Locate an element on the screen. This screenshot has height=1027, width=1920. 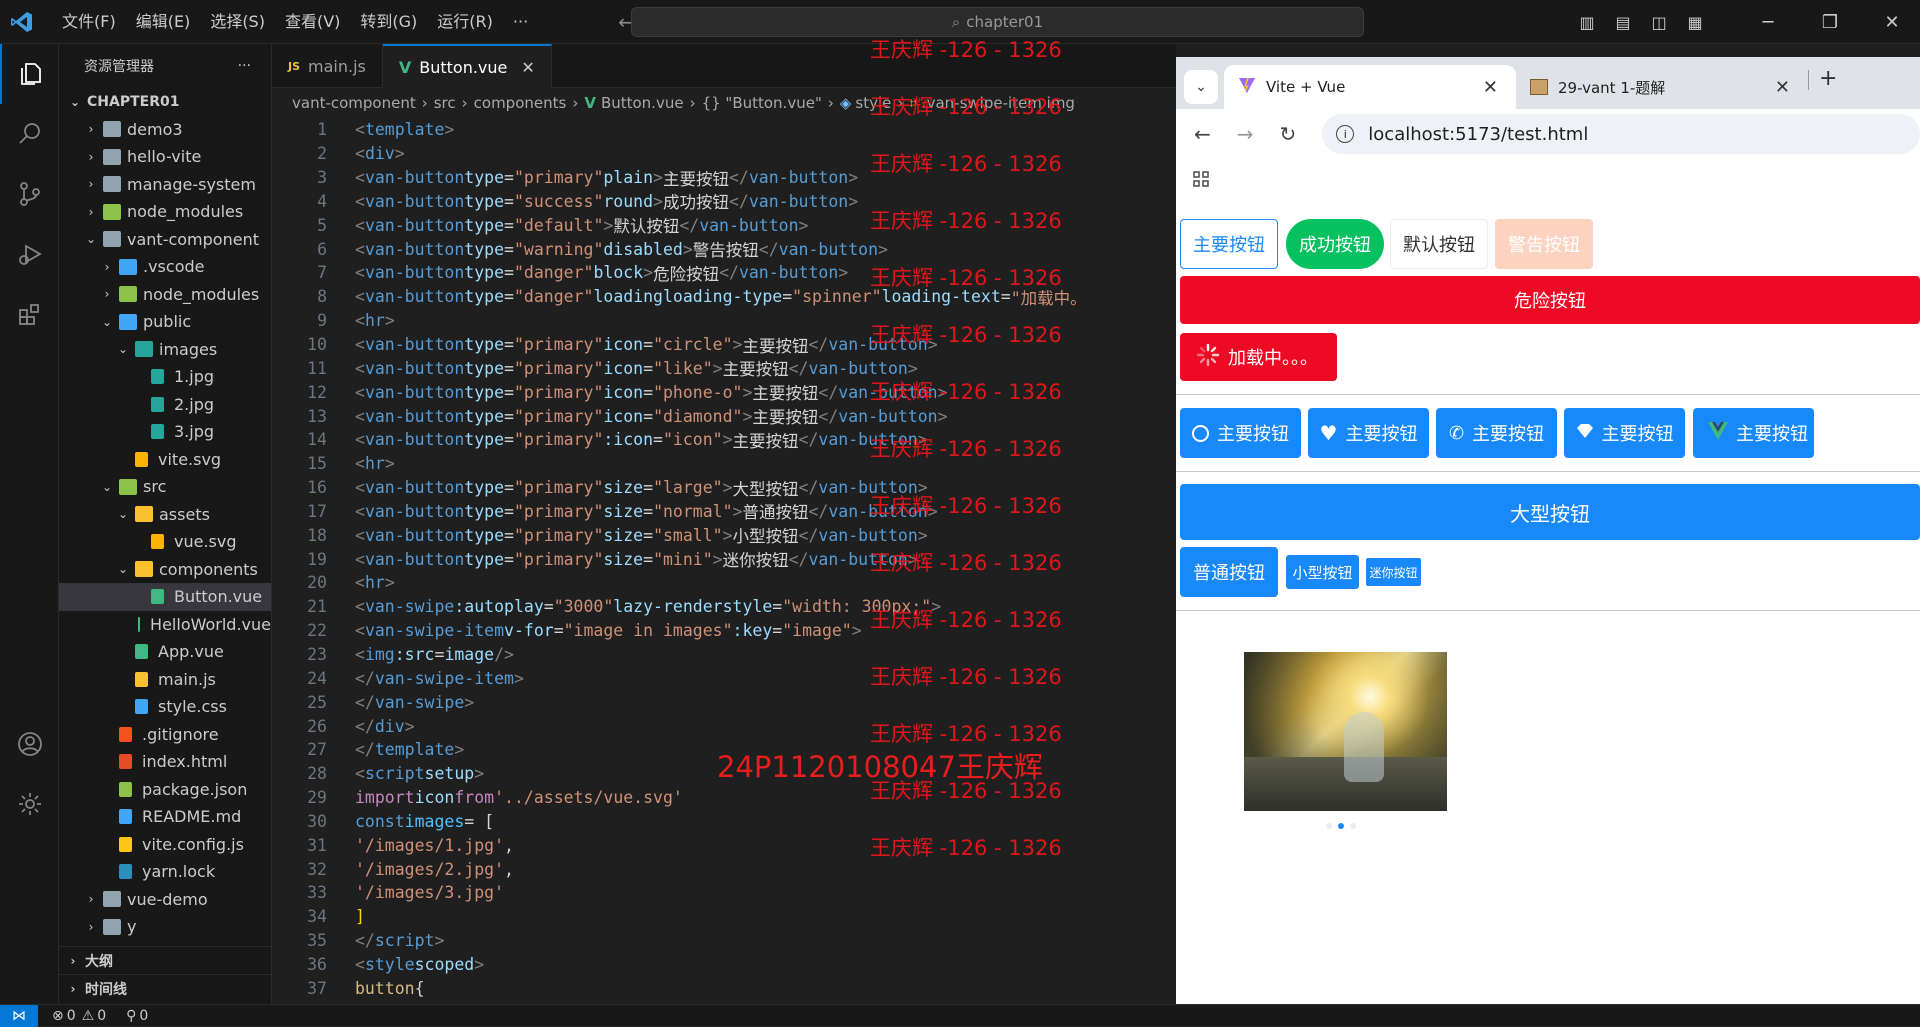
tree-item: vite.config.js is located at coordinates (165, 845).